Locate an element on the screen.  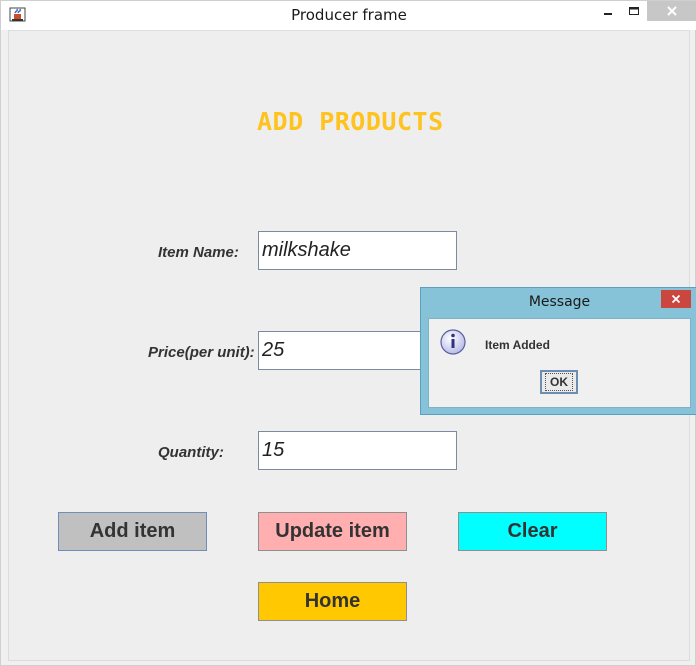
home-button: Home is located at coordinates (332, 601).